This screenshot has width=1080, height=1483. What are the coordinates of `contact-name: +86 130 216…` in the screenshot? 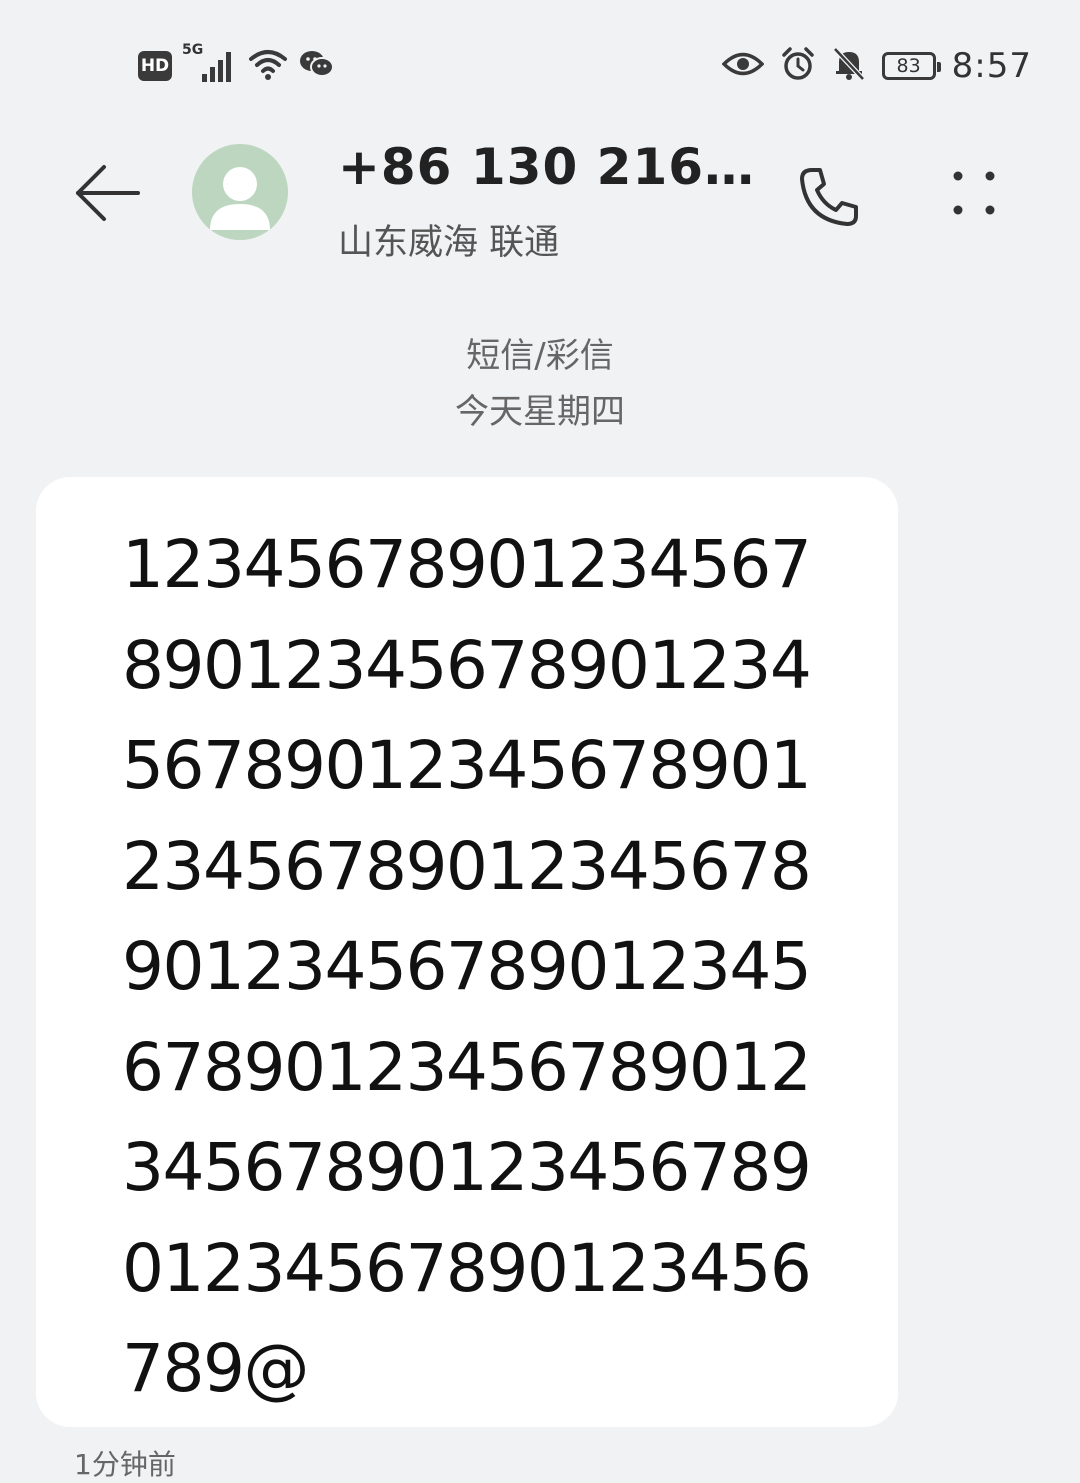 It's located at (547, 167).